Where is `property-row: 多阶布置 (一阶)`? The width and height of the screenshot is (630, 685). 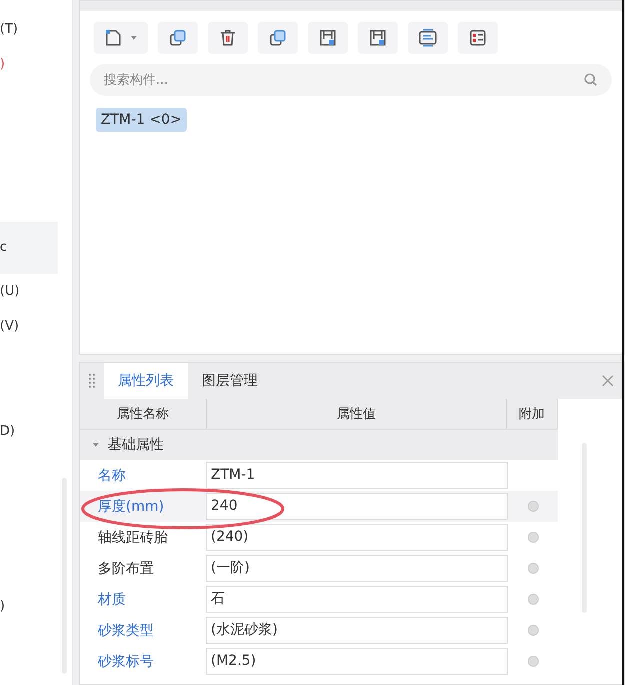
property-row: 多阶布置 (一阶) is located at coordinates (319, 568).